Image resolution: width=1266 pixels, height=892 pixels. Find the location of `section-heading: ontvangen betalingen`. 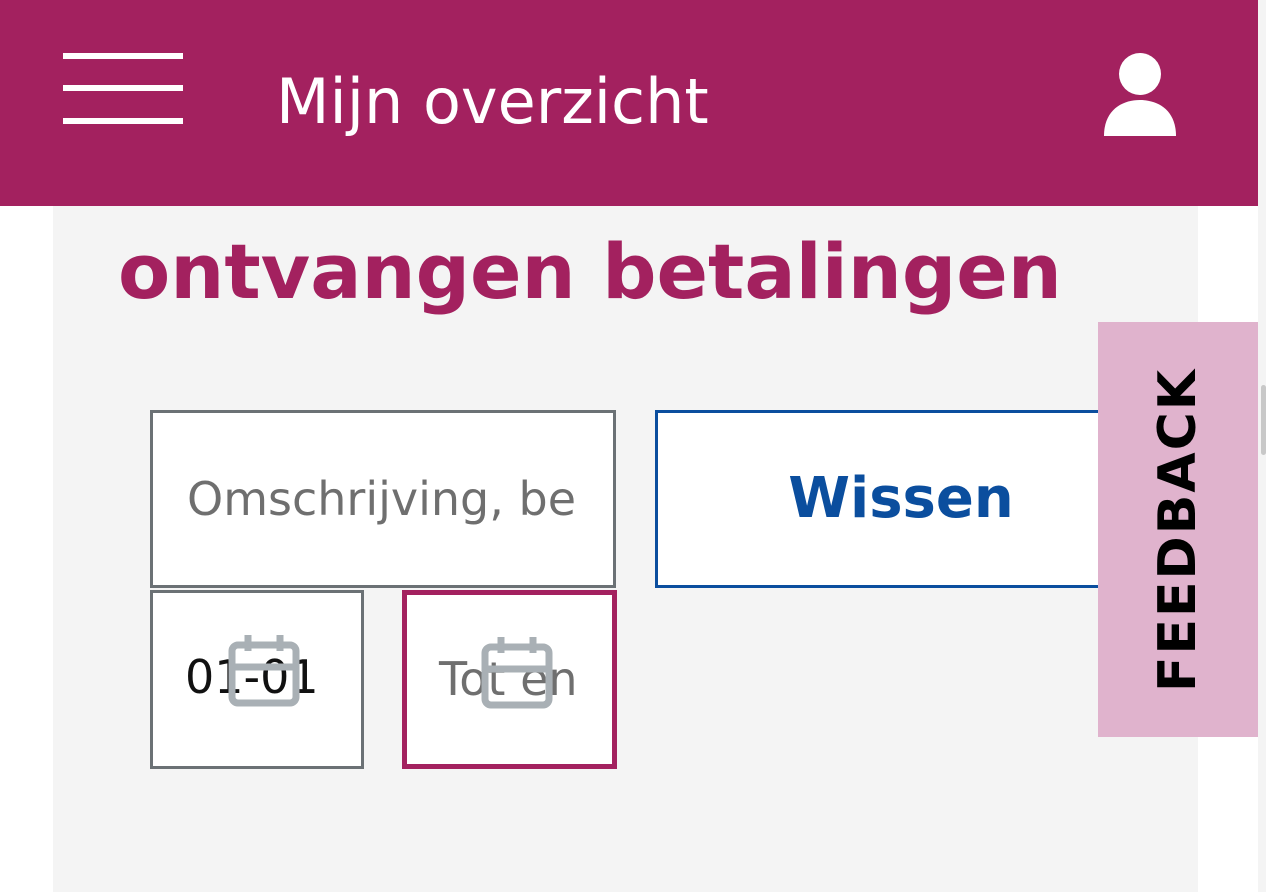

section-heading: ontvangen betalingen is located at coordinates (590, 271).